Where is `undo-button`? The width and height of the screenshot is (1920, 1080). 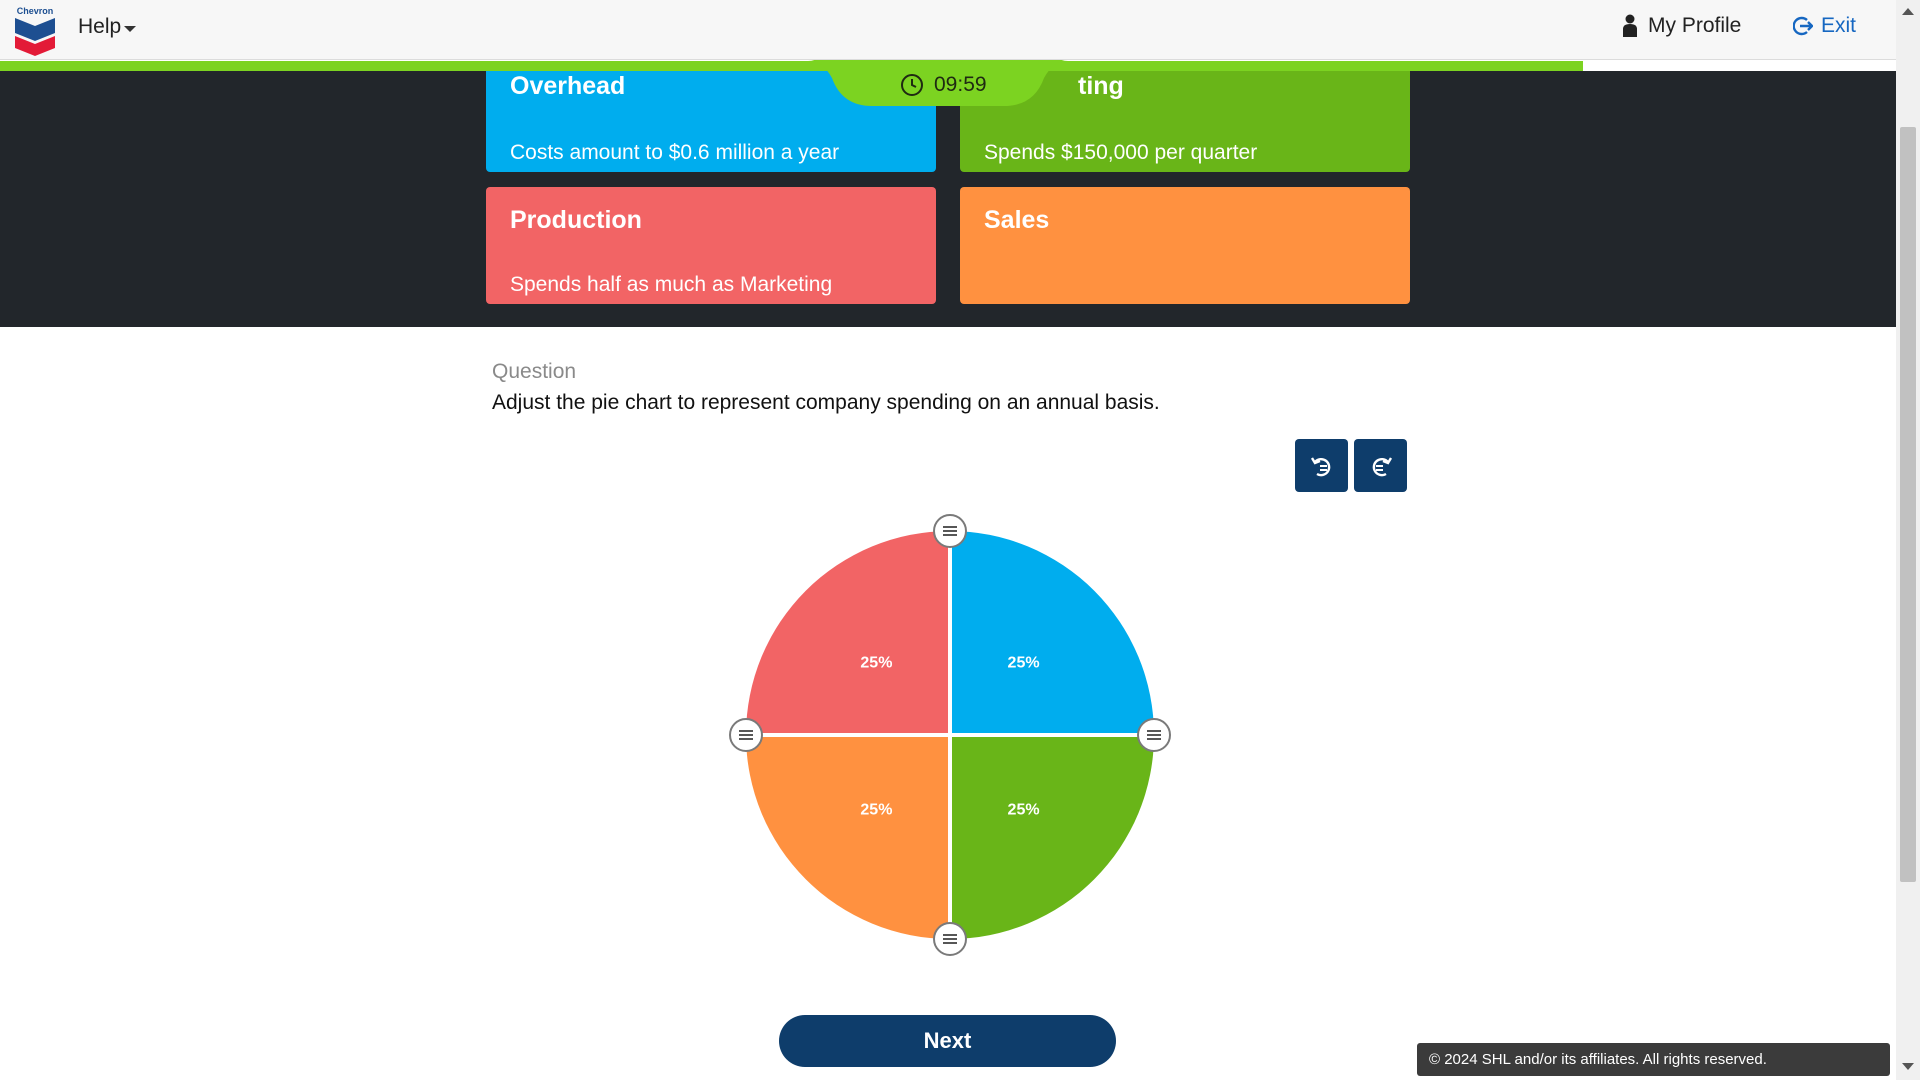 undo-button is located at coordinates (1321, 465).